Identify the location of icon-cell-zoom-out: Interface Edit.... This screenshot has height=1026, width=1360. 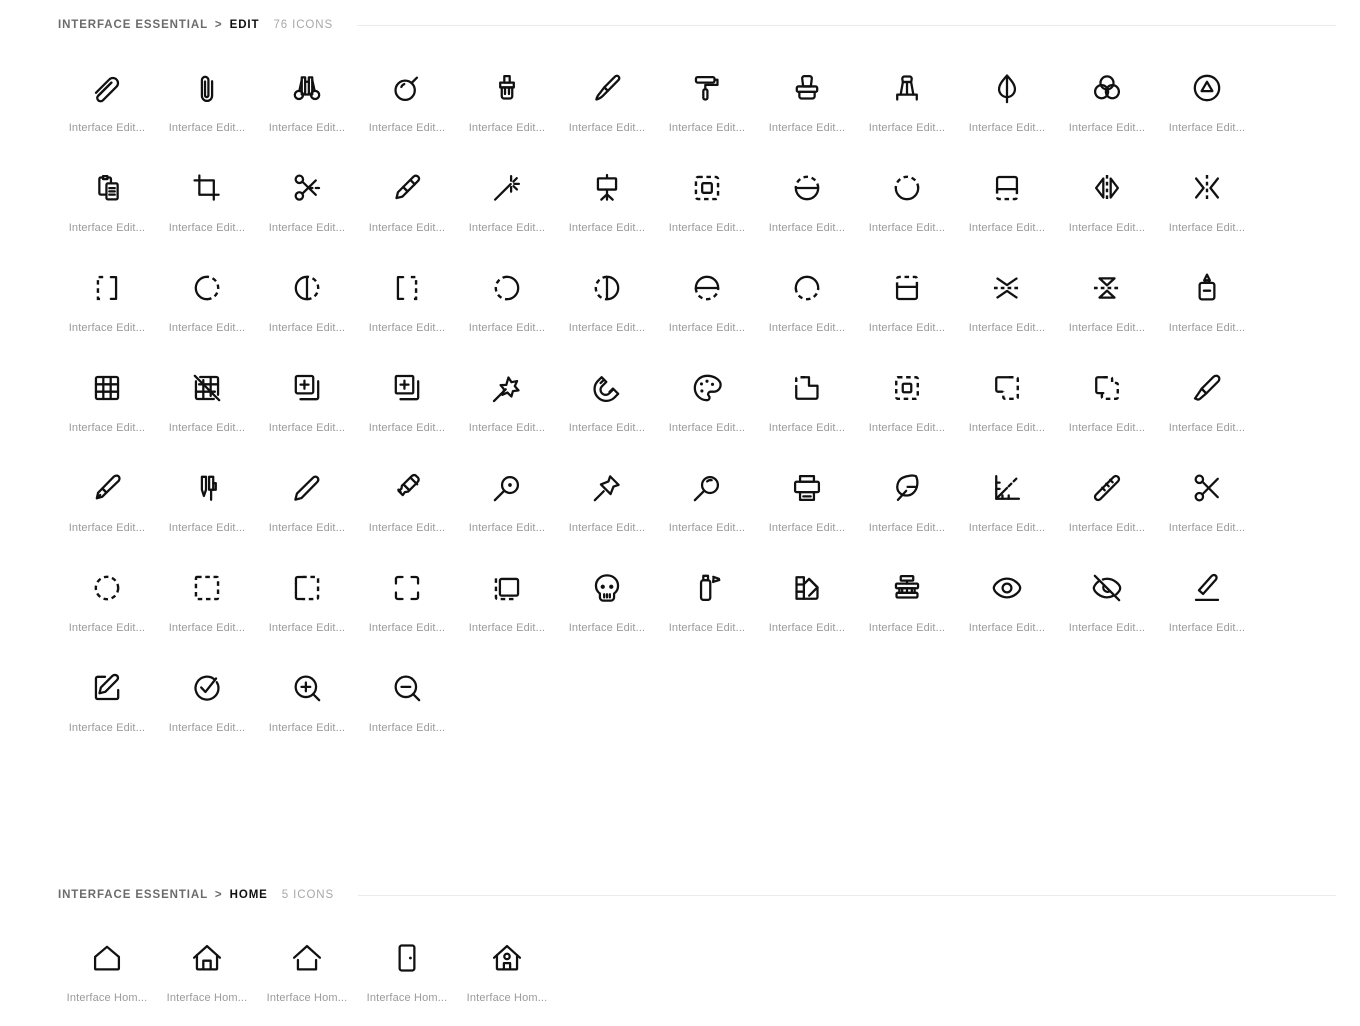
(407, 706).